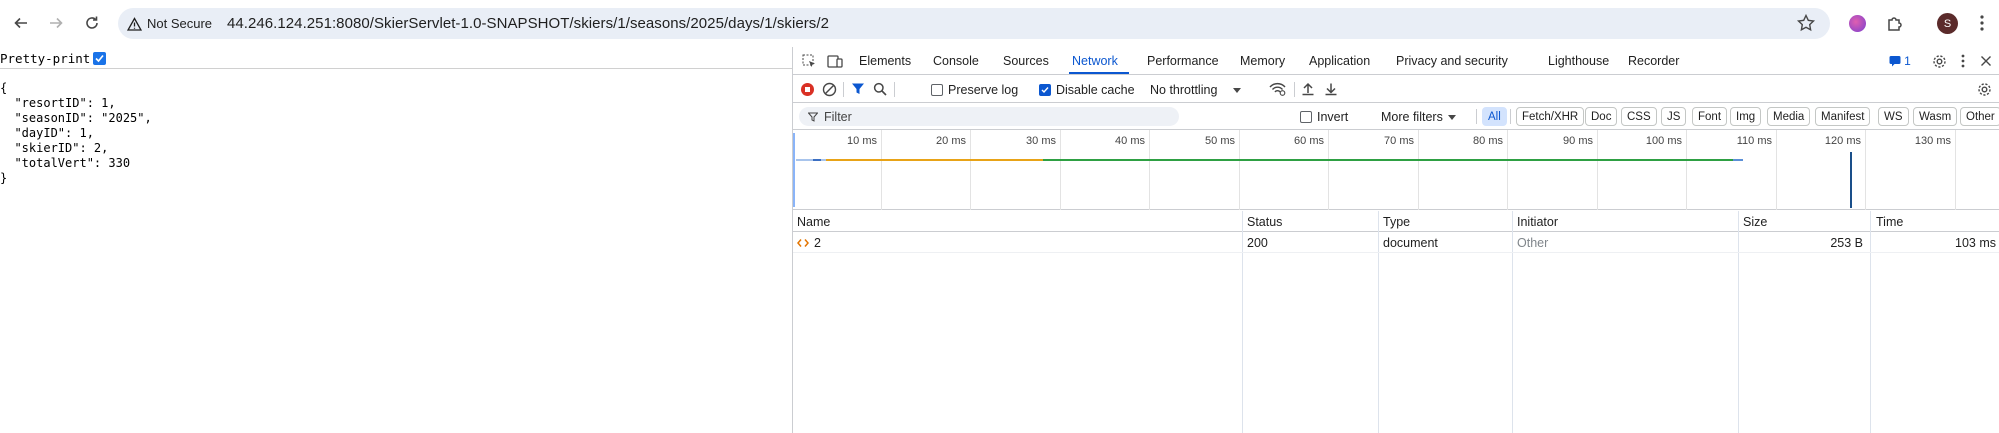 The height and width of the screenshot is (433, 1999). What do you see at coordinates (1331, 89) in the screenshot?
I see `export-har-icon` at bounding box center [1331, 89].